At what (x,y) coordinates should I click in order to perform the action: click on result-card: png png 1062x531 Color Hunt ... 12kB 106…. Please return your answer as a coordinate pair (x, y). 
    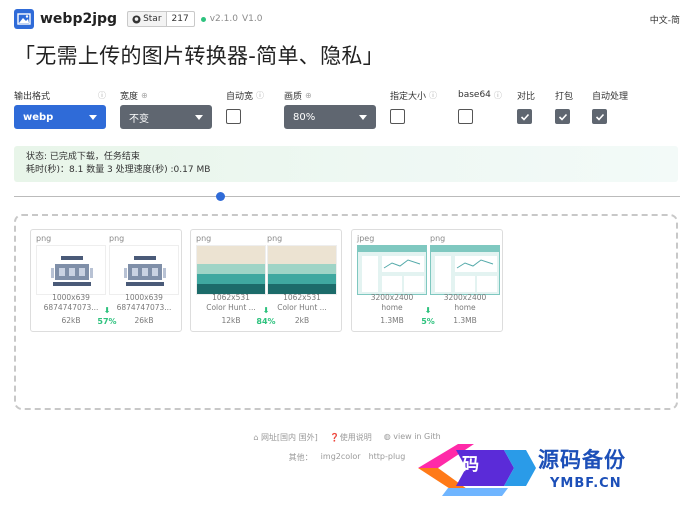
    Looking at the image, I should click on (266, 280).